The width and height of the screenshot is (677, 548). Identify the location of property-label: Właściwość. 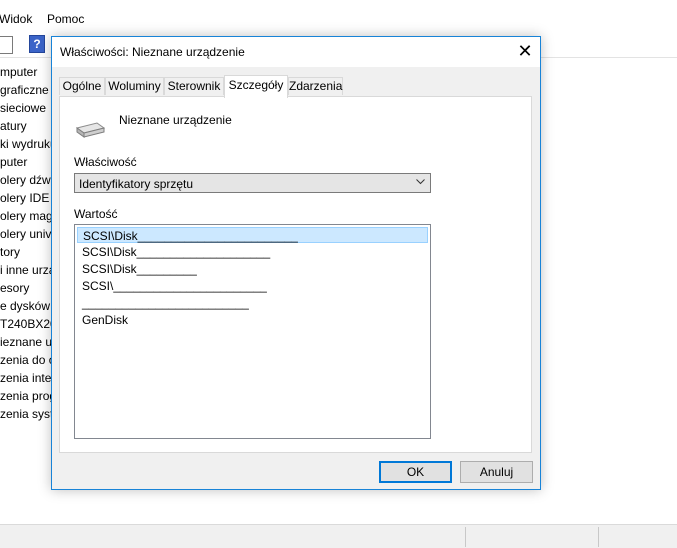
(105, 162).